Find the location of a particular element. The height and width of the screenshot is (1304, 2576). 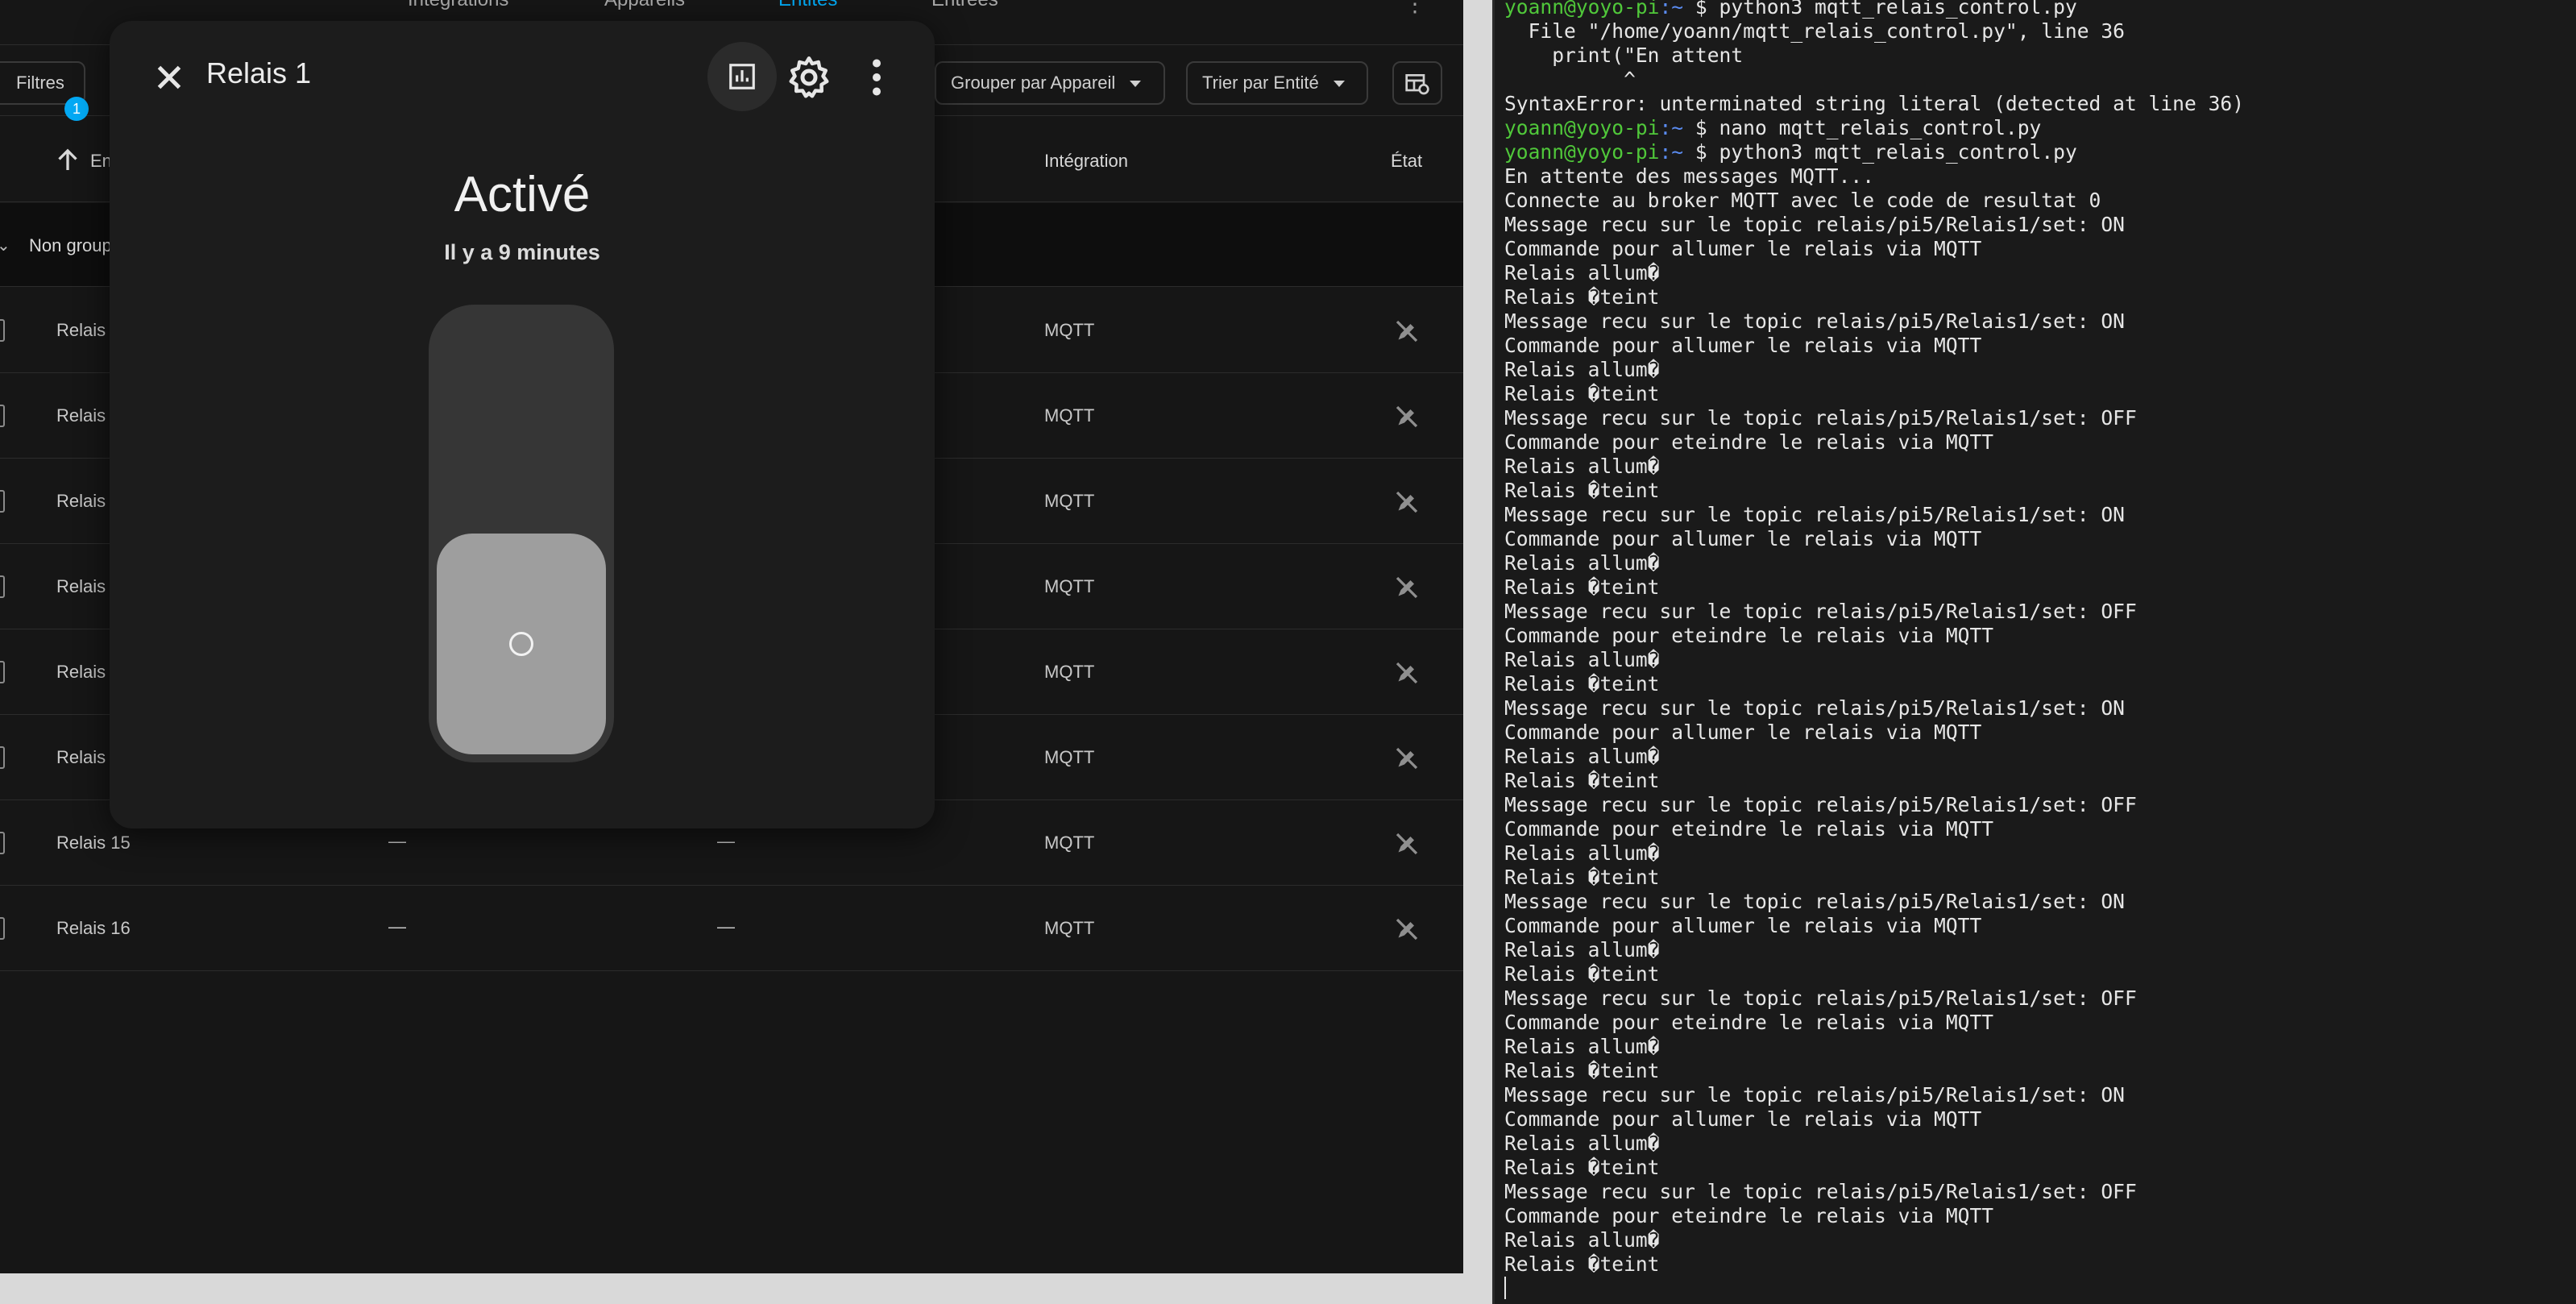

sort-by-dropdown: Trier par Entité is located at coordinates (1277, 83).